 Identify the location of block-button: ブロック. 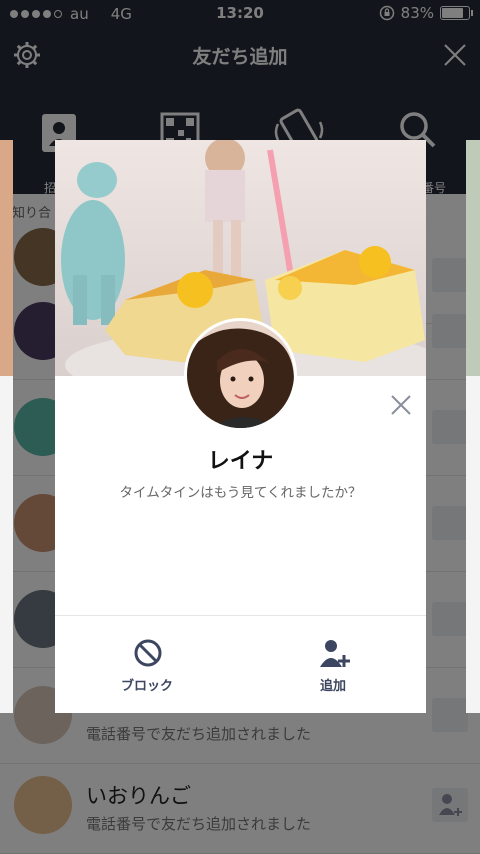
(147, 665).